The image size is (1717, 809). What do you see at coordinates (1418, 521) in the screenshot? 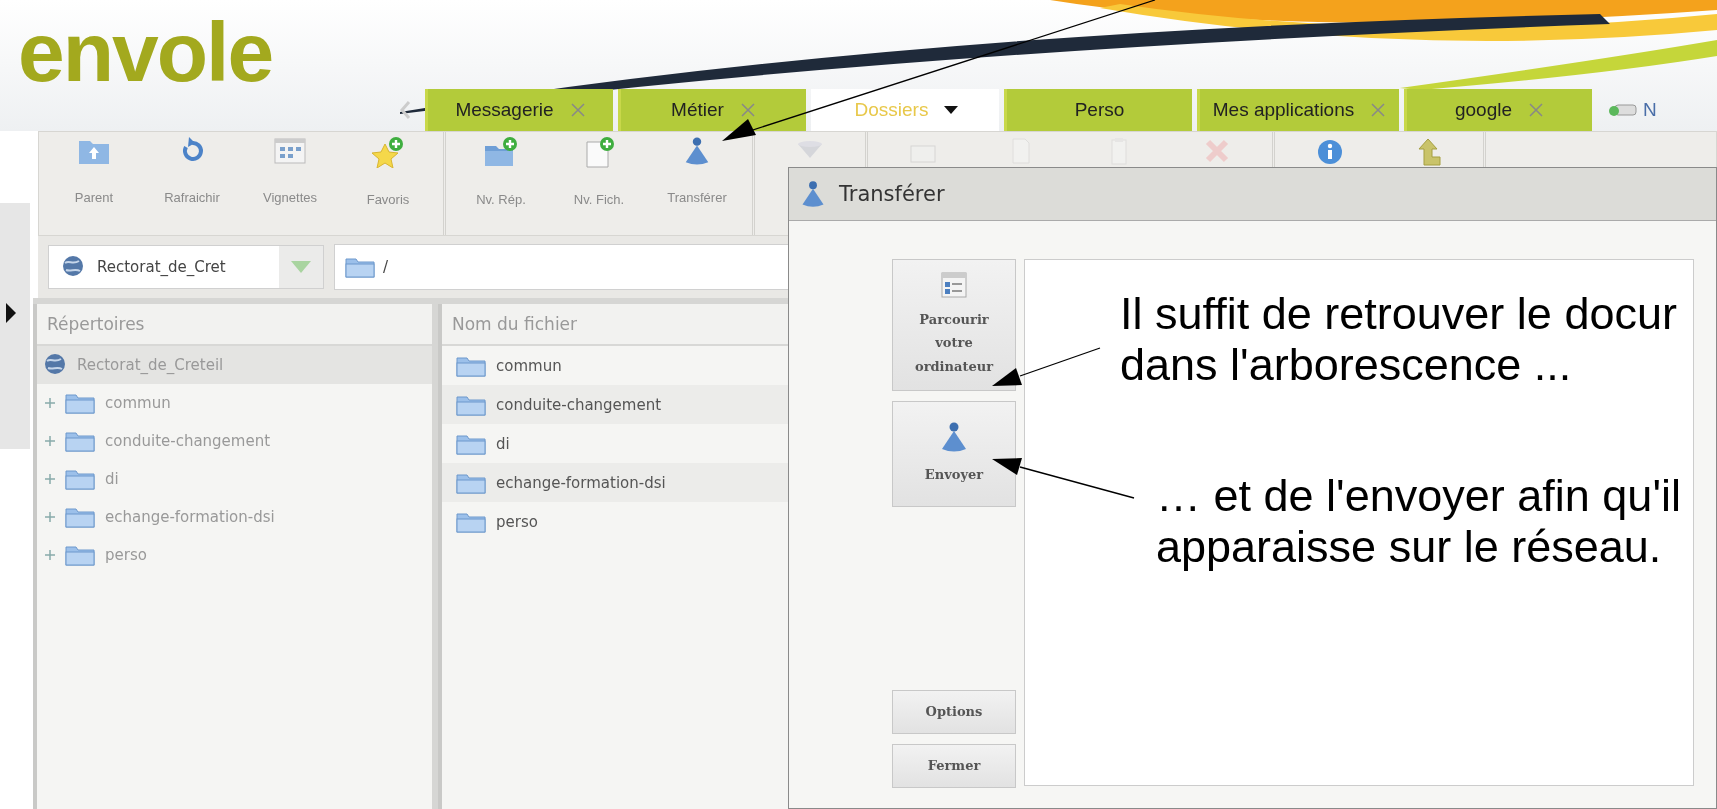
I see `annotation-text: … et de l'envoyer afin qu'il apparaisse sur le réseau.` at bounding box center [1418, 521].